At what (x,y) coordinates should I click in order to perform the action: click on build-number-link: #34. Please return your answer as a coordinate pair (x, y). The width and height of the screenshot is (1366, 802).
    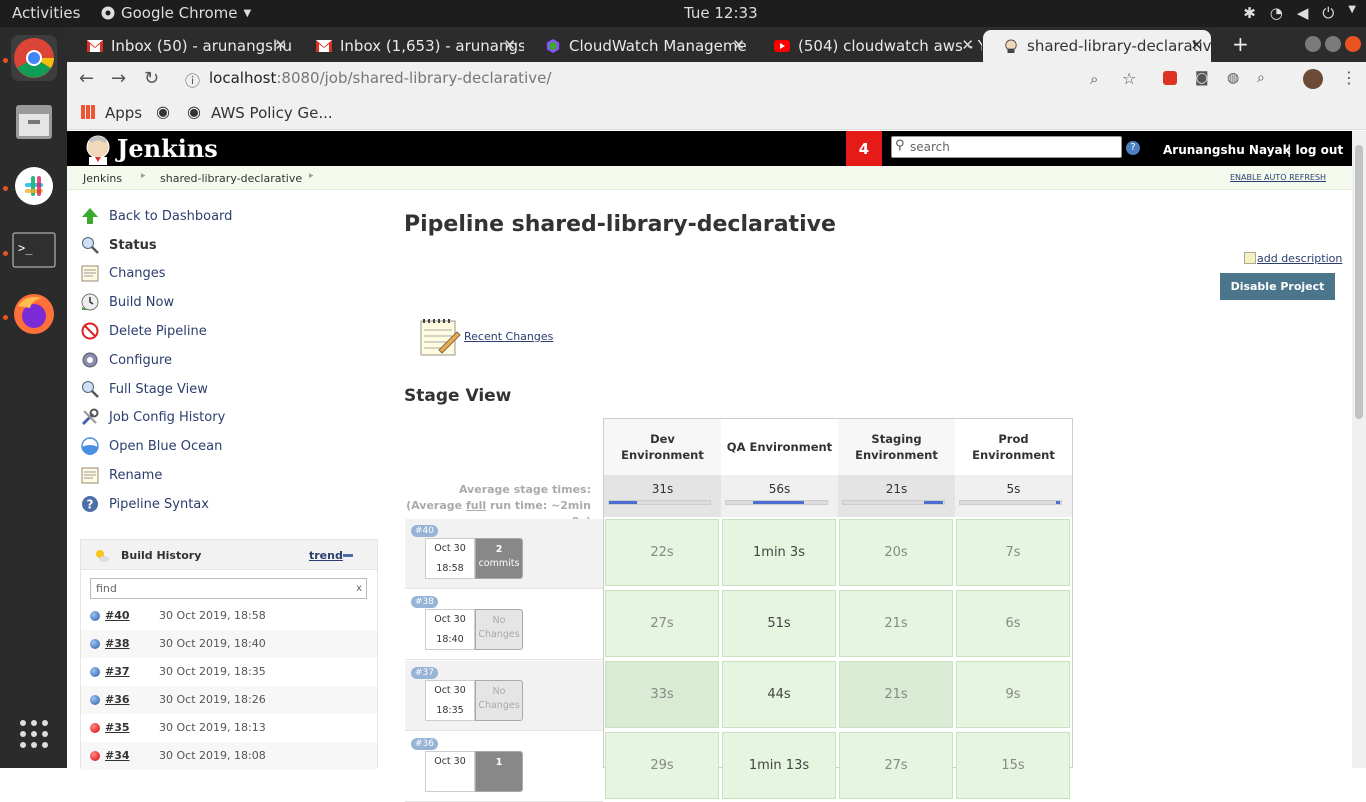
    Looking at the image, I should click on (117, 755).